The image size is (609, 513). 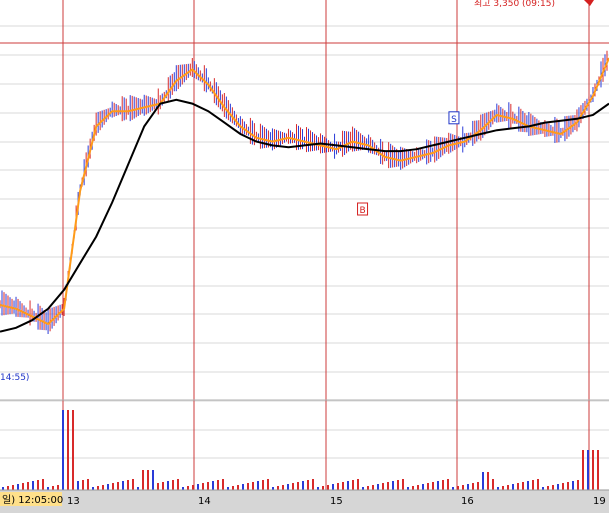 What do you see at coordinates (599, 501) in the screenshot?
I see `day-tick-label: 19` at bounding box center [599, 501].